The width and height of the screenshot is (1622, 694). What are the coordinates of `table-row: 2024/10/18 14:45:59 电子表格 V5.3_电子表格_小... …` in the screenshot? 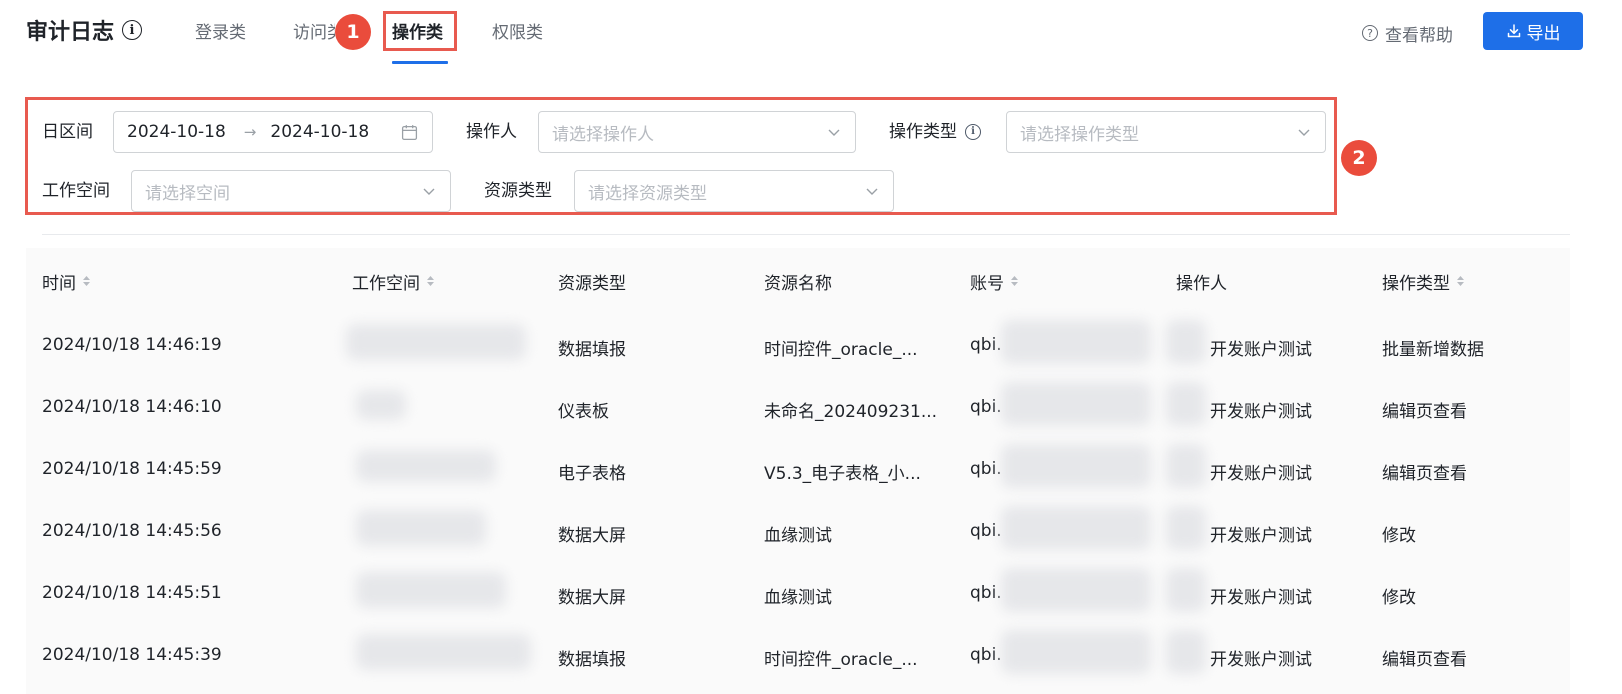 It's located at (798, 470).